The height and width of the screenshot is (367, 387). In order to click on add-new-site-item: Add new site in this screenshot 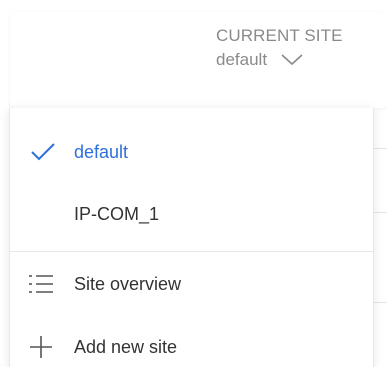, I will do `click(191, 347)`.